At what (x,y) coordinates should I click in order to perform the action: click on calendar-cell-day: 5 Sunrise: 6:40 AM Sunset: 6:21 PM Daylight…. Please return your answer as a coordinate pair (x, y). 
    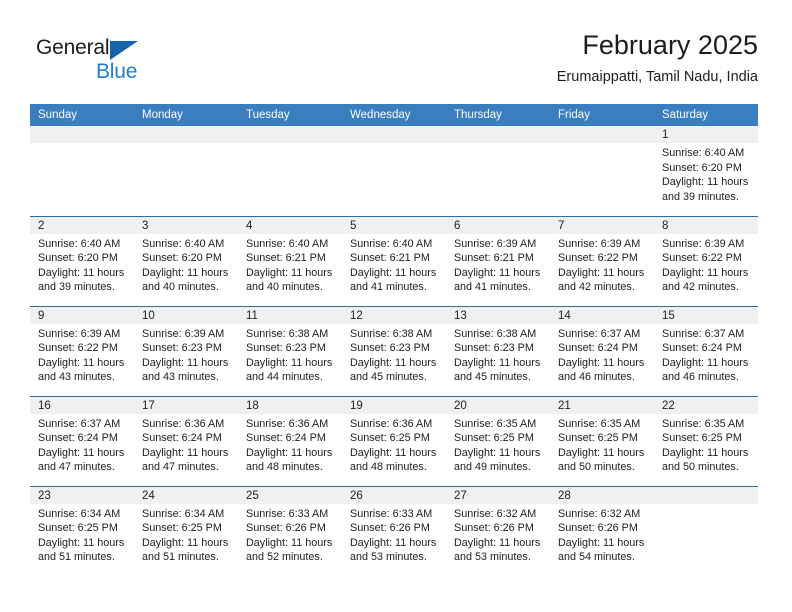
    Looking at the image, I should click on (394, 260).